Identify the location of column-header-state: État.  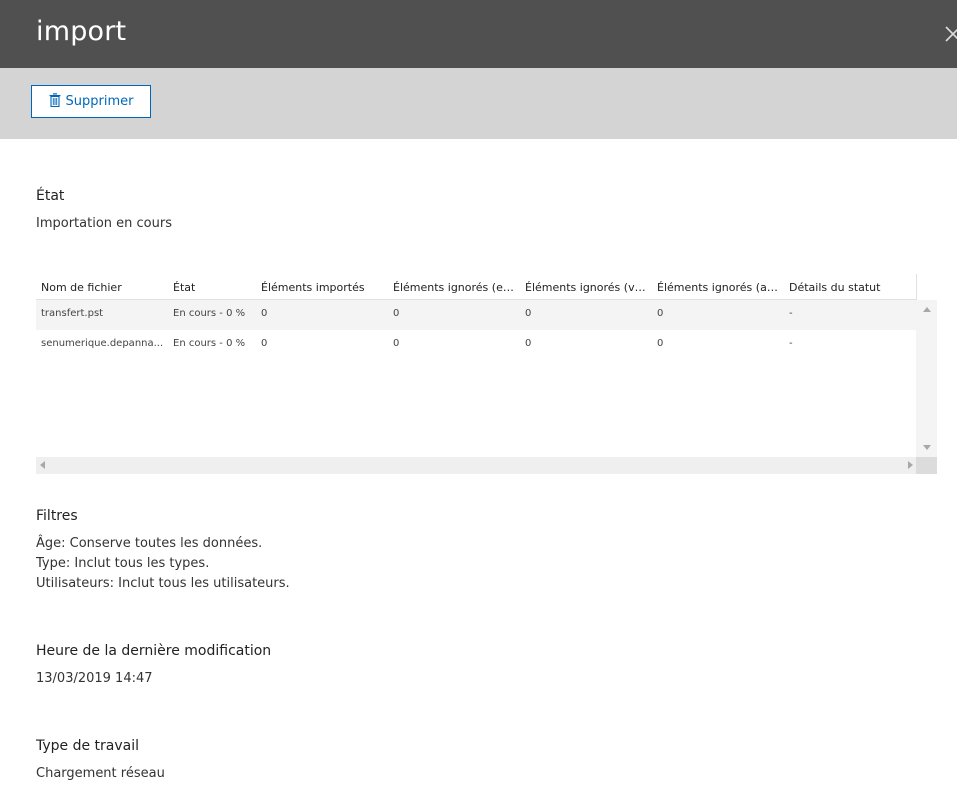
(213, 287).